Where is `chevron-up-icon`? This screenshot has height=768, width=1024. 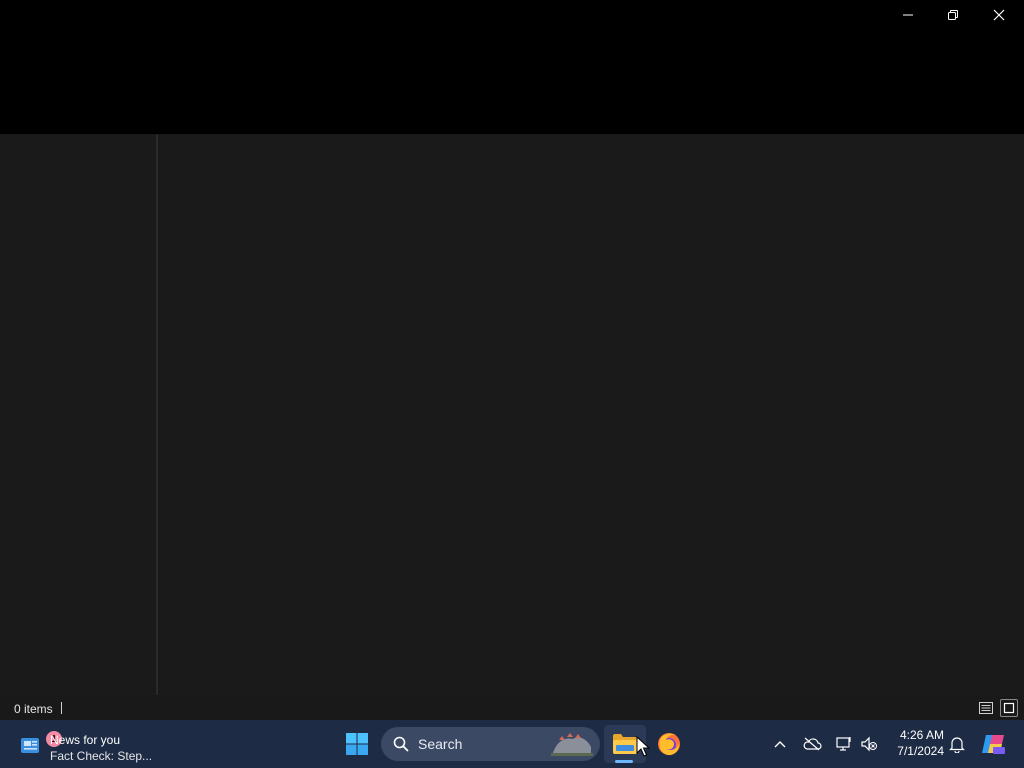
chevron-up-icon is located at coordinates (780, 744).